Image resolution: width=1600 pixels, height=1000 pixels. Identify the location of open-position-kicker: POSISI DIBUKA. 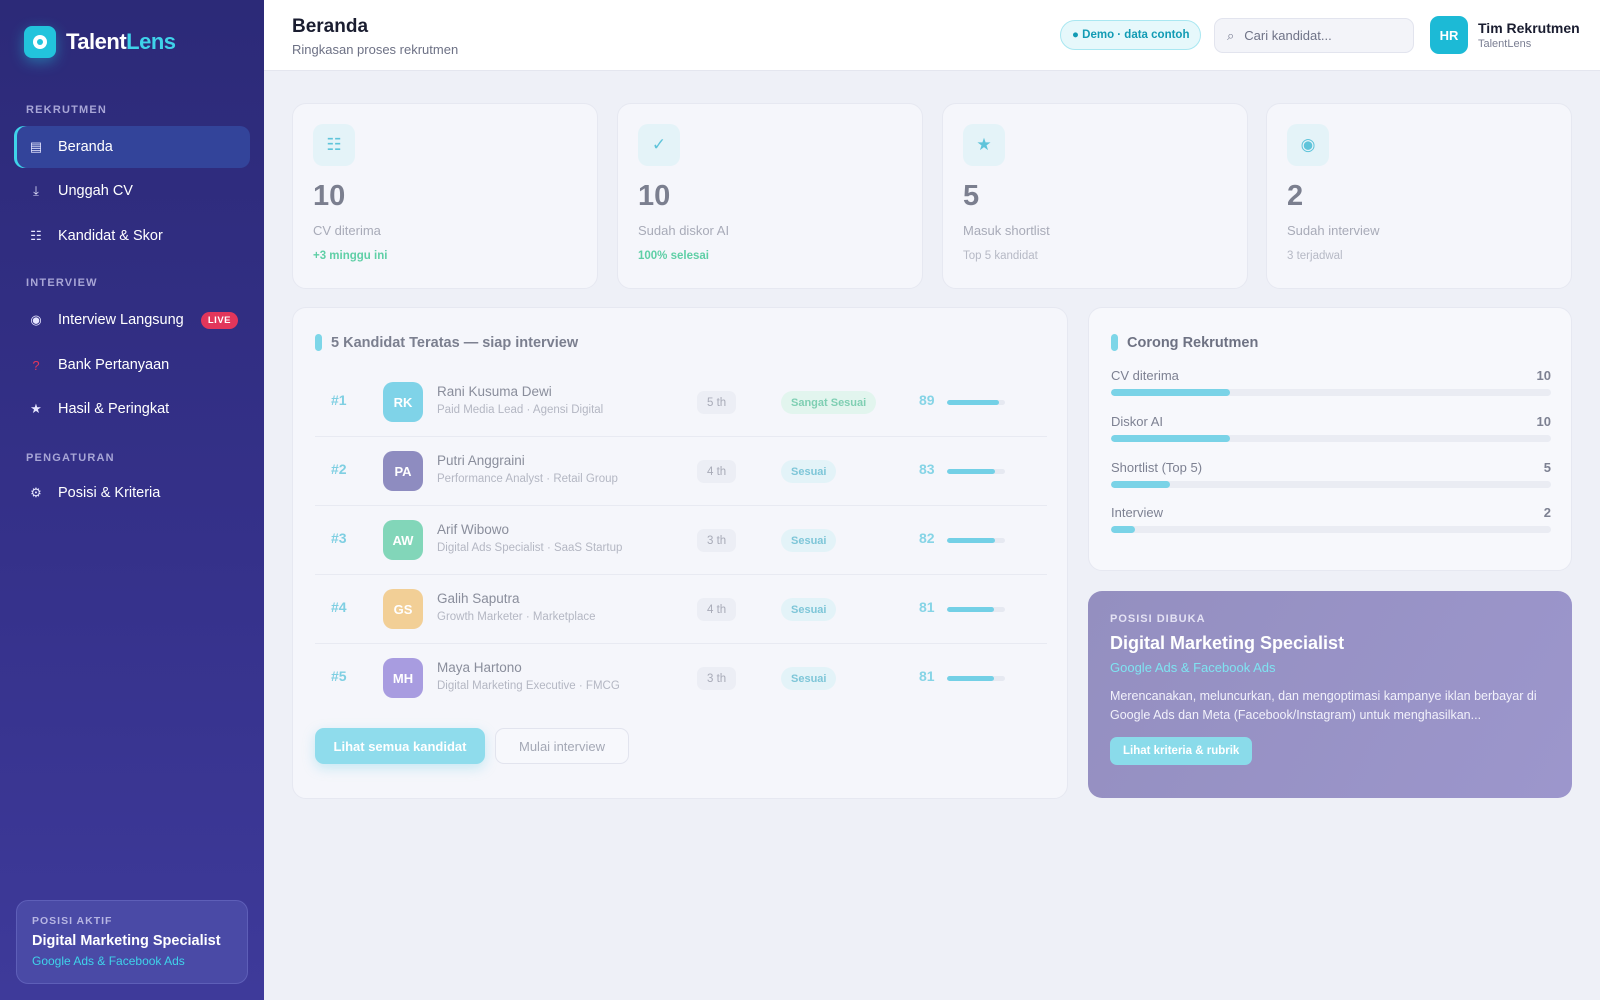
(1158, 619).